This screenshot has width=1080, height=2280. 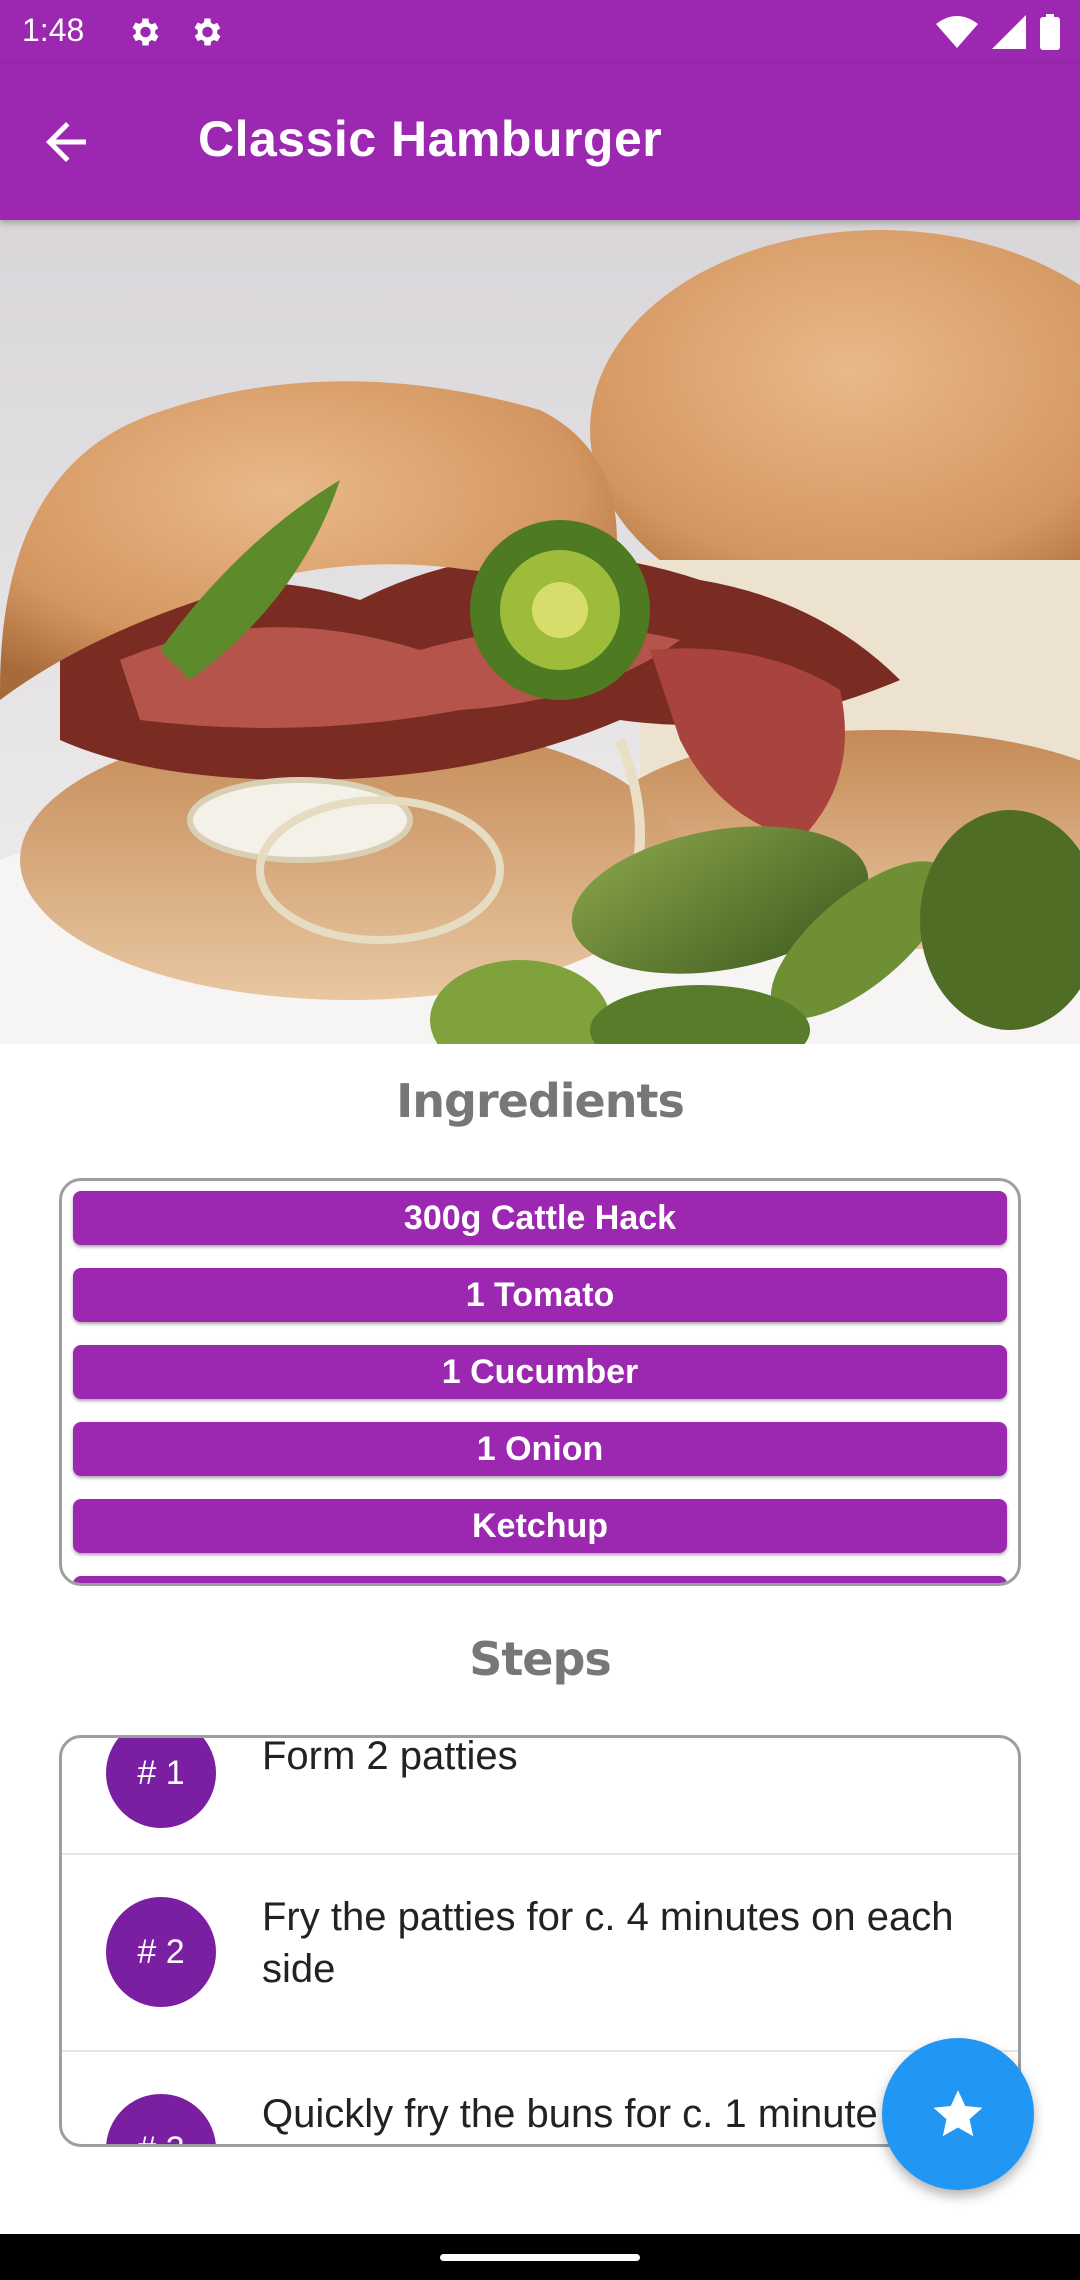 What do you see at coordinates (540, 1579) in the screenshot?
I see `ingredient-item` at bounding box center [540, 1579].